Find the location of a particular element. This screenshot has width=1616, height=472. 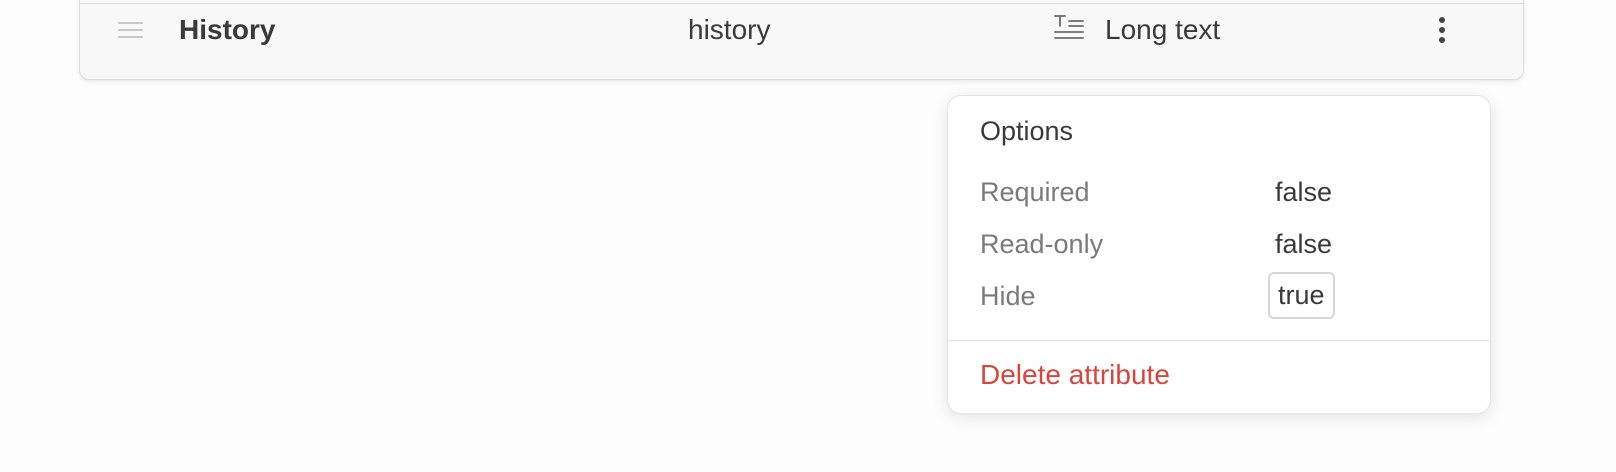

option-label-hide: Hide is located at coordinates (1008, 296).